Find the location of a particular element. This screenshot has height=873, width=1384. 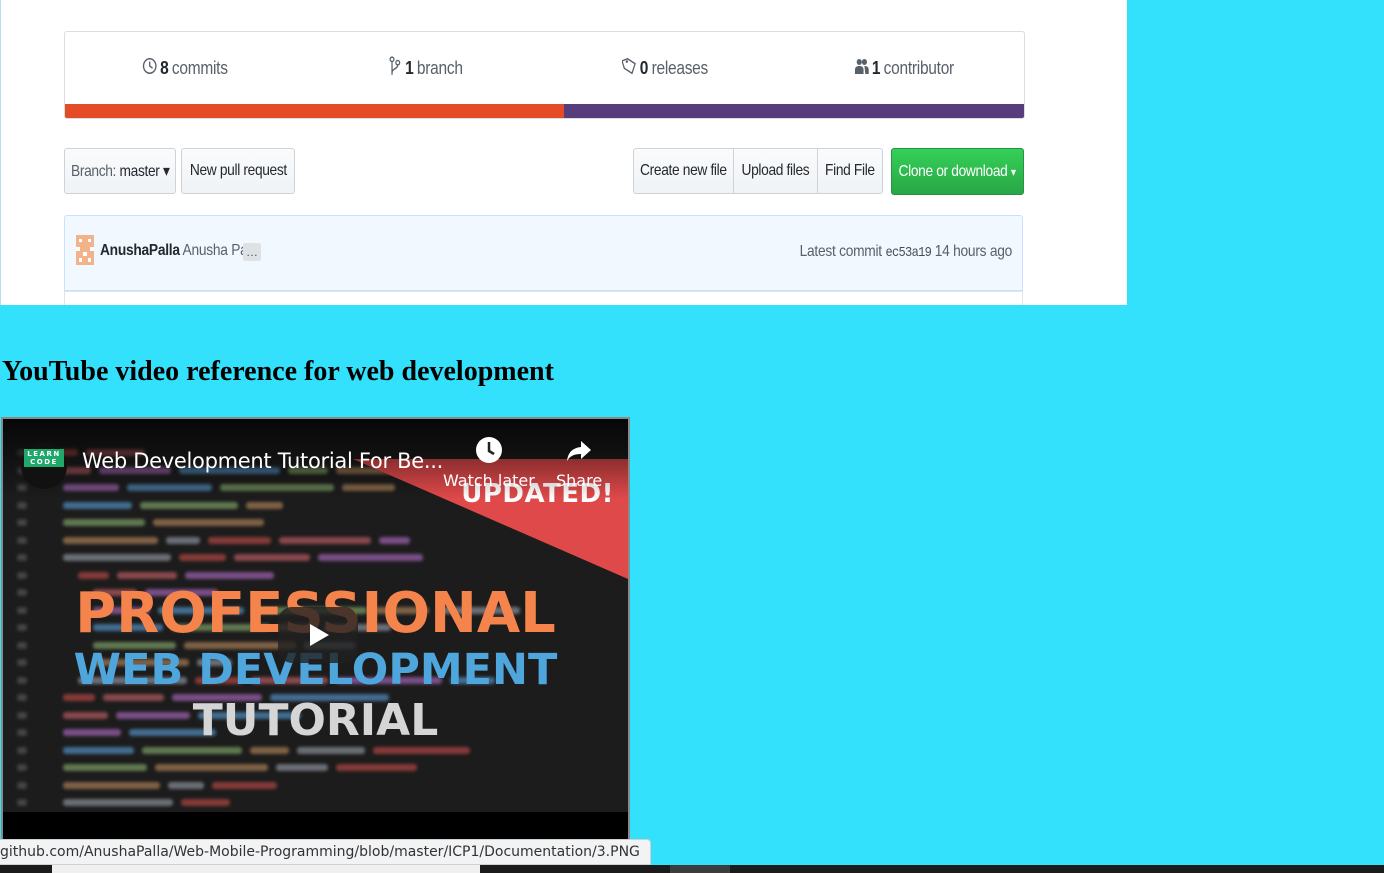

file-actions-group: Create new file Upload files Find File is located at coordinates (758, 171).